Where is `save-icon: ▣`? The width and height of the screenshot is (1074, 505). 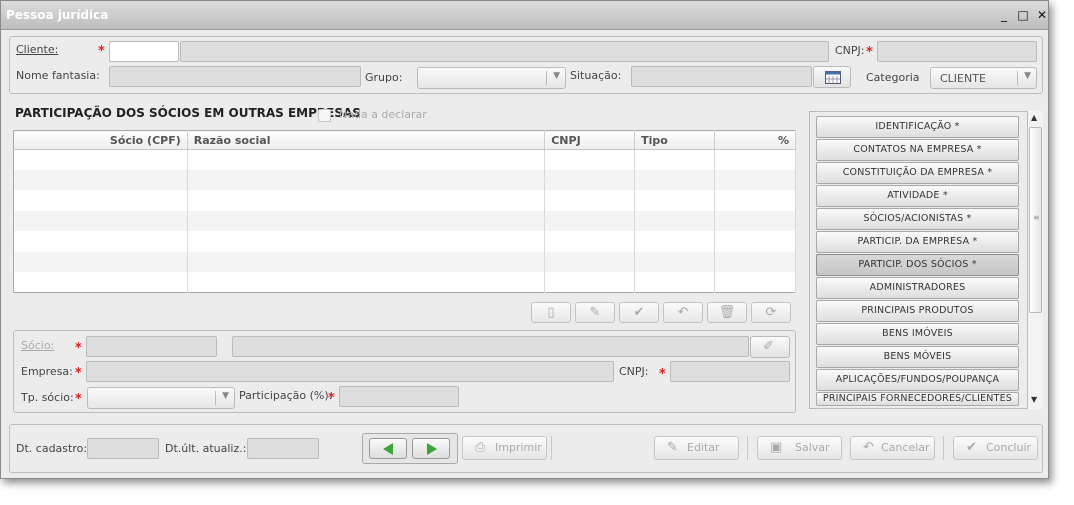
save-icon: ▣ is located at coordinates (776, 447).